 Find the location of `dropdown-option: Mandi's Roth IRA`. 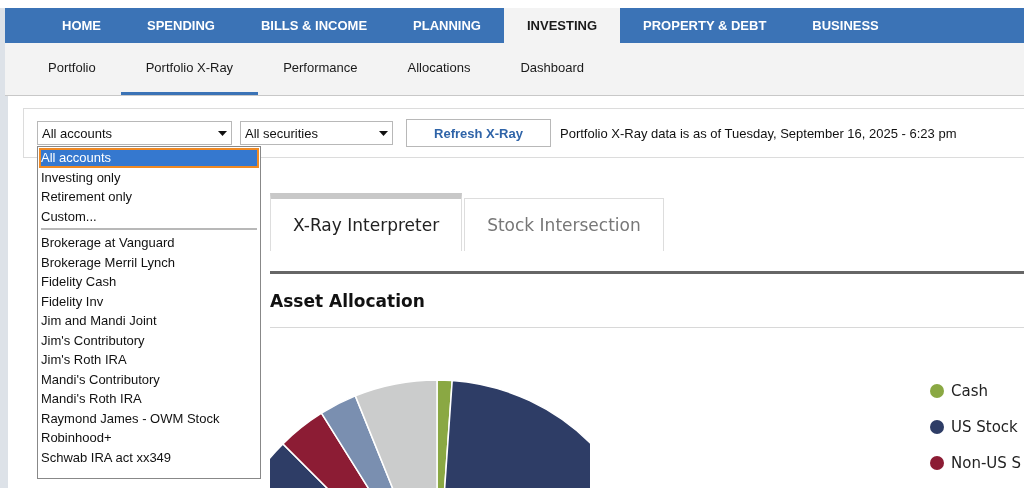

dropdown-option: Mandi's Roth IRA is located at coordinates (149, 399).